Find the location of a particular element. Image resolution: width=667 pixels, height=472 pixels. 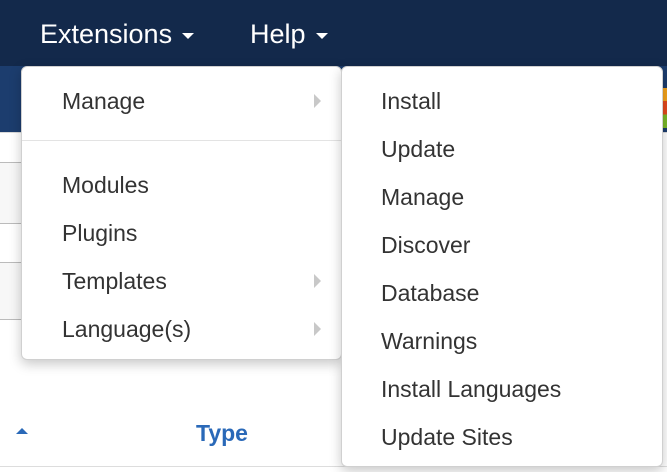

menu-divider is located at coordinates (181, 140).